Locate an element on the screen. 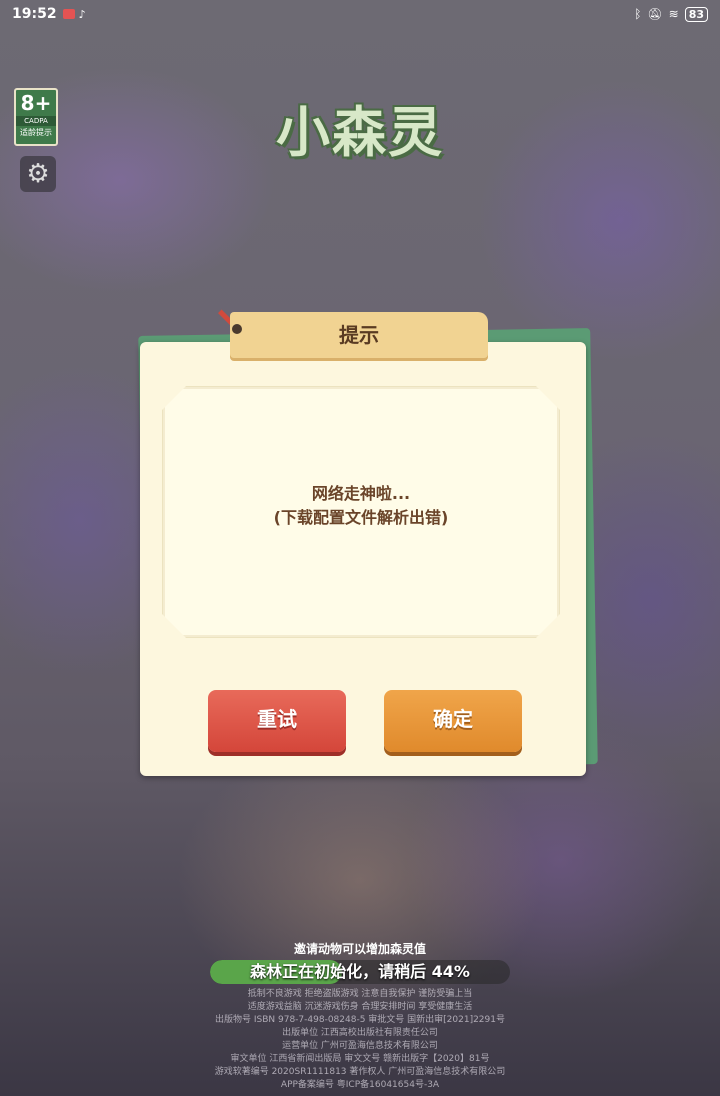  battery-icon: 83 is located at coordinates (696, 14).